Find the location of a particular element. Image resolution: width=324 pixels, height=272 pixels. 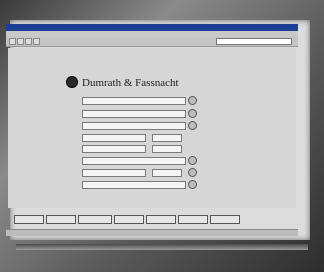

monitor-bottom-edge is located at coordinates (162, 247).